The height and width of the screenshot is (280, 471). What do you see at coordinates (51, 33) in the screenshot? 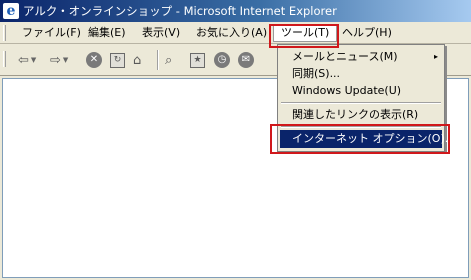
I see `menu-file: ファイル(F)` at bounding box center [51, 33].